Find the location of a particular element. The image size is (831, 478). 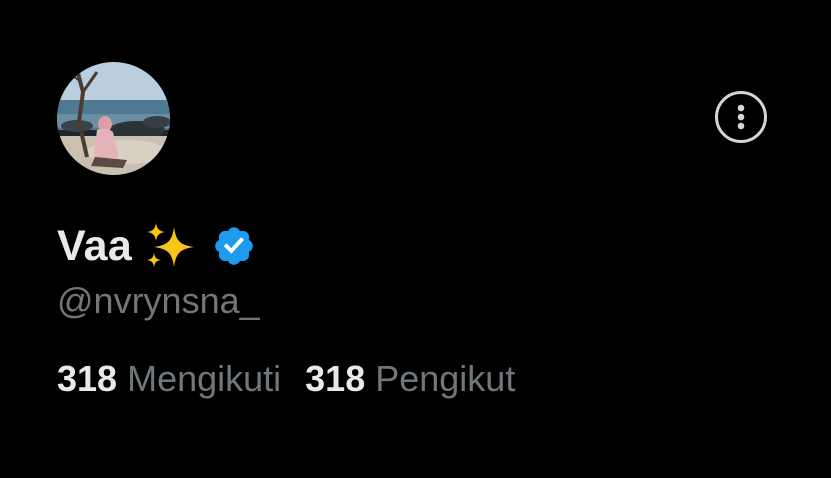

following-label: Mengikuti is located at coordinates (204, 378).